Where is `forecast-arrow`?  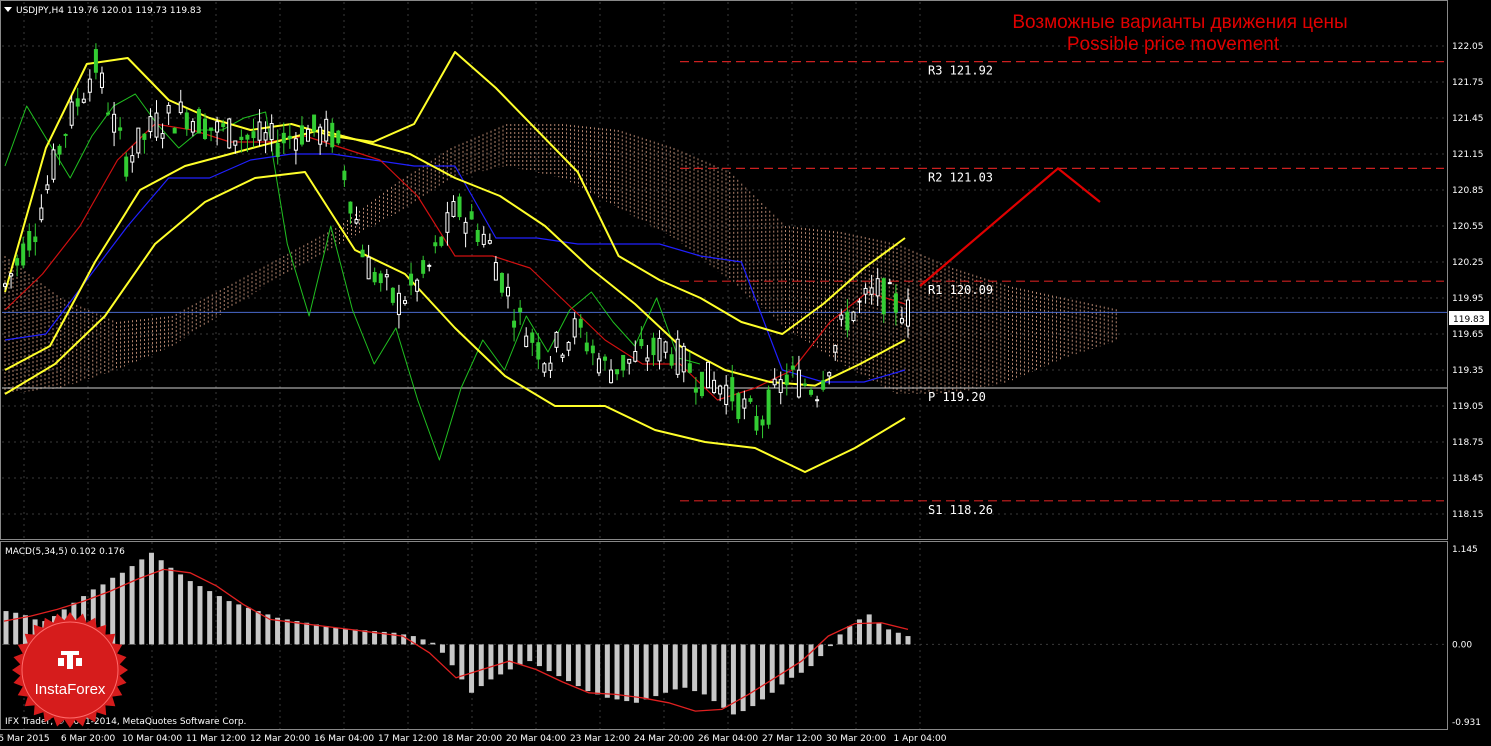
forecast-arrow is located at coordinates (1010, 226).